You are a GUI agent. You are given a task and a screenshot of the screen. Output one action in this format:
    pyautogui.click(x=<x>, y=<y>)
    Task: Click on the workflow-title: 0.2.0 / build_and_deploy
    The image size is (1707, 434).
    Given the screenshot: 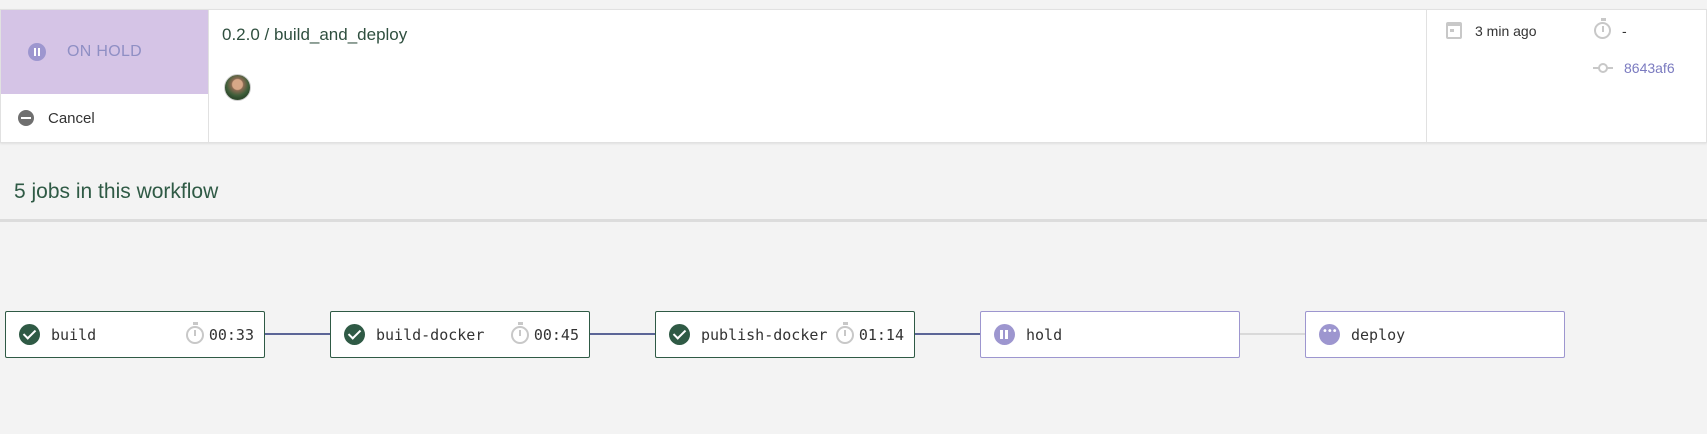 What is the action you would take?
    pyautogui.click(x=314, y=35)
    